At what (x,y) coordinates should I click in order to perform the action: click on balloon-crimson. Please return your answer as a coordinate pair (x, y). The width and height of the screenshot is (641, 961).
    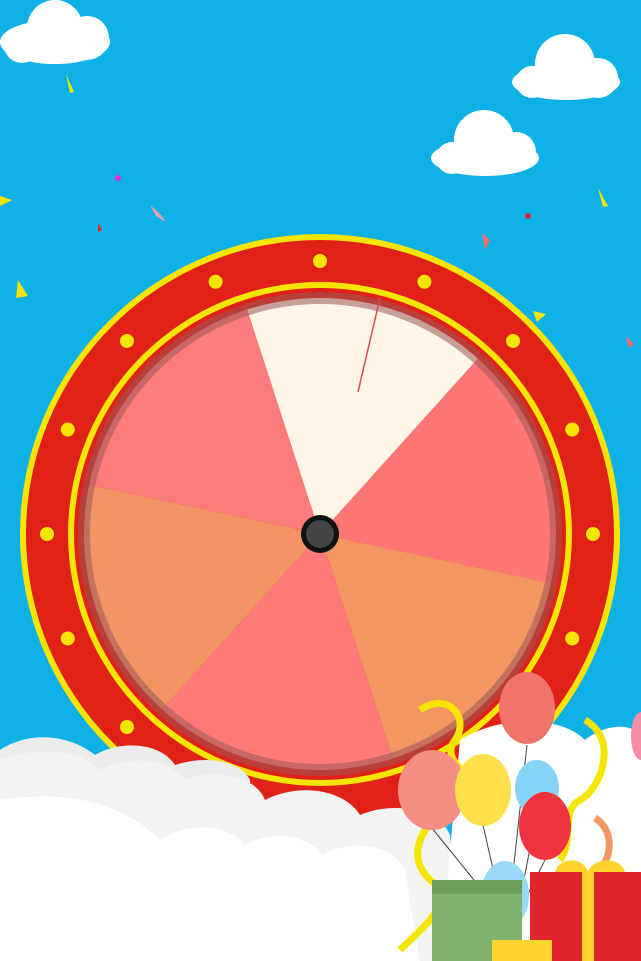
    Looking at the image, I should click on (545, 826).